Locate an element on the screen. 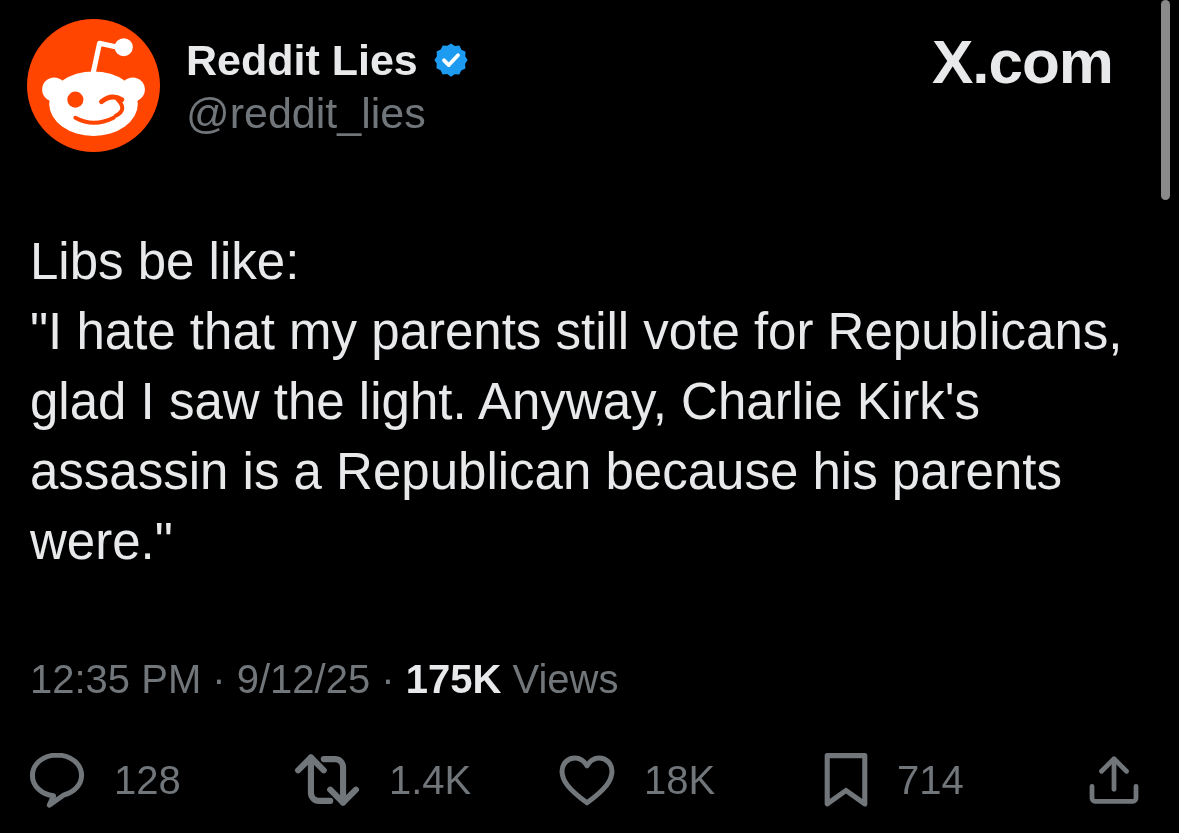 The width and height of the screenshot is (1179, 833). like-button: 18K is located at coordinates (637, 780).